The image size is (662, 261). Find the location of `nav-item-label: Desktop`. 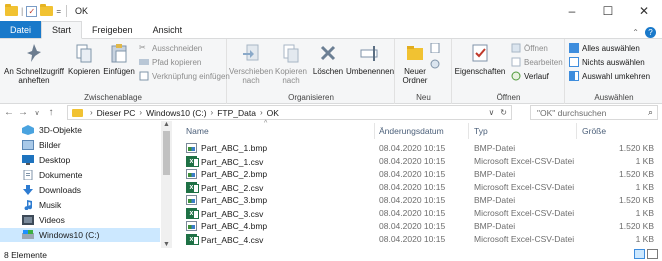

nav-item-label: Desktop is located at coordinates (55, 160).